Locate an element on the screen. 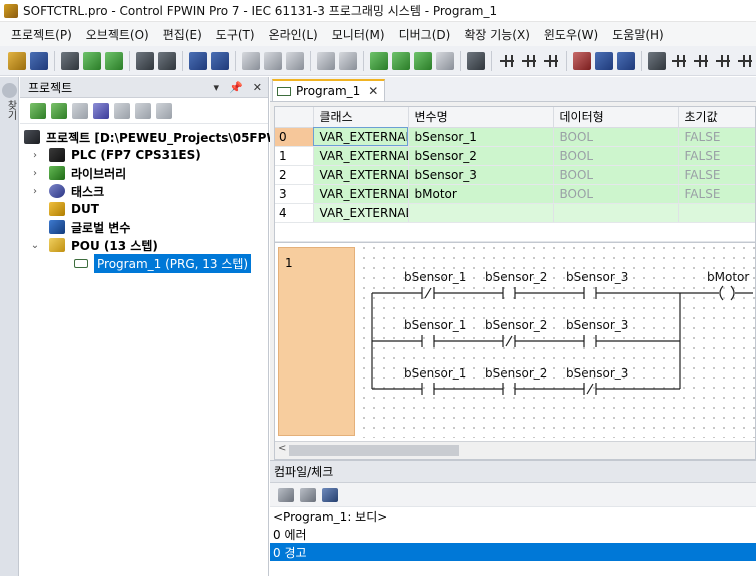 The image size is (756, 576). tree-item-global-vars: 글로벌 변수 is located at coordinates (144, 227).